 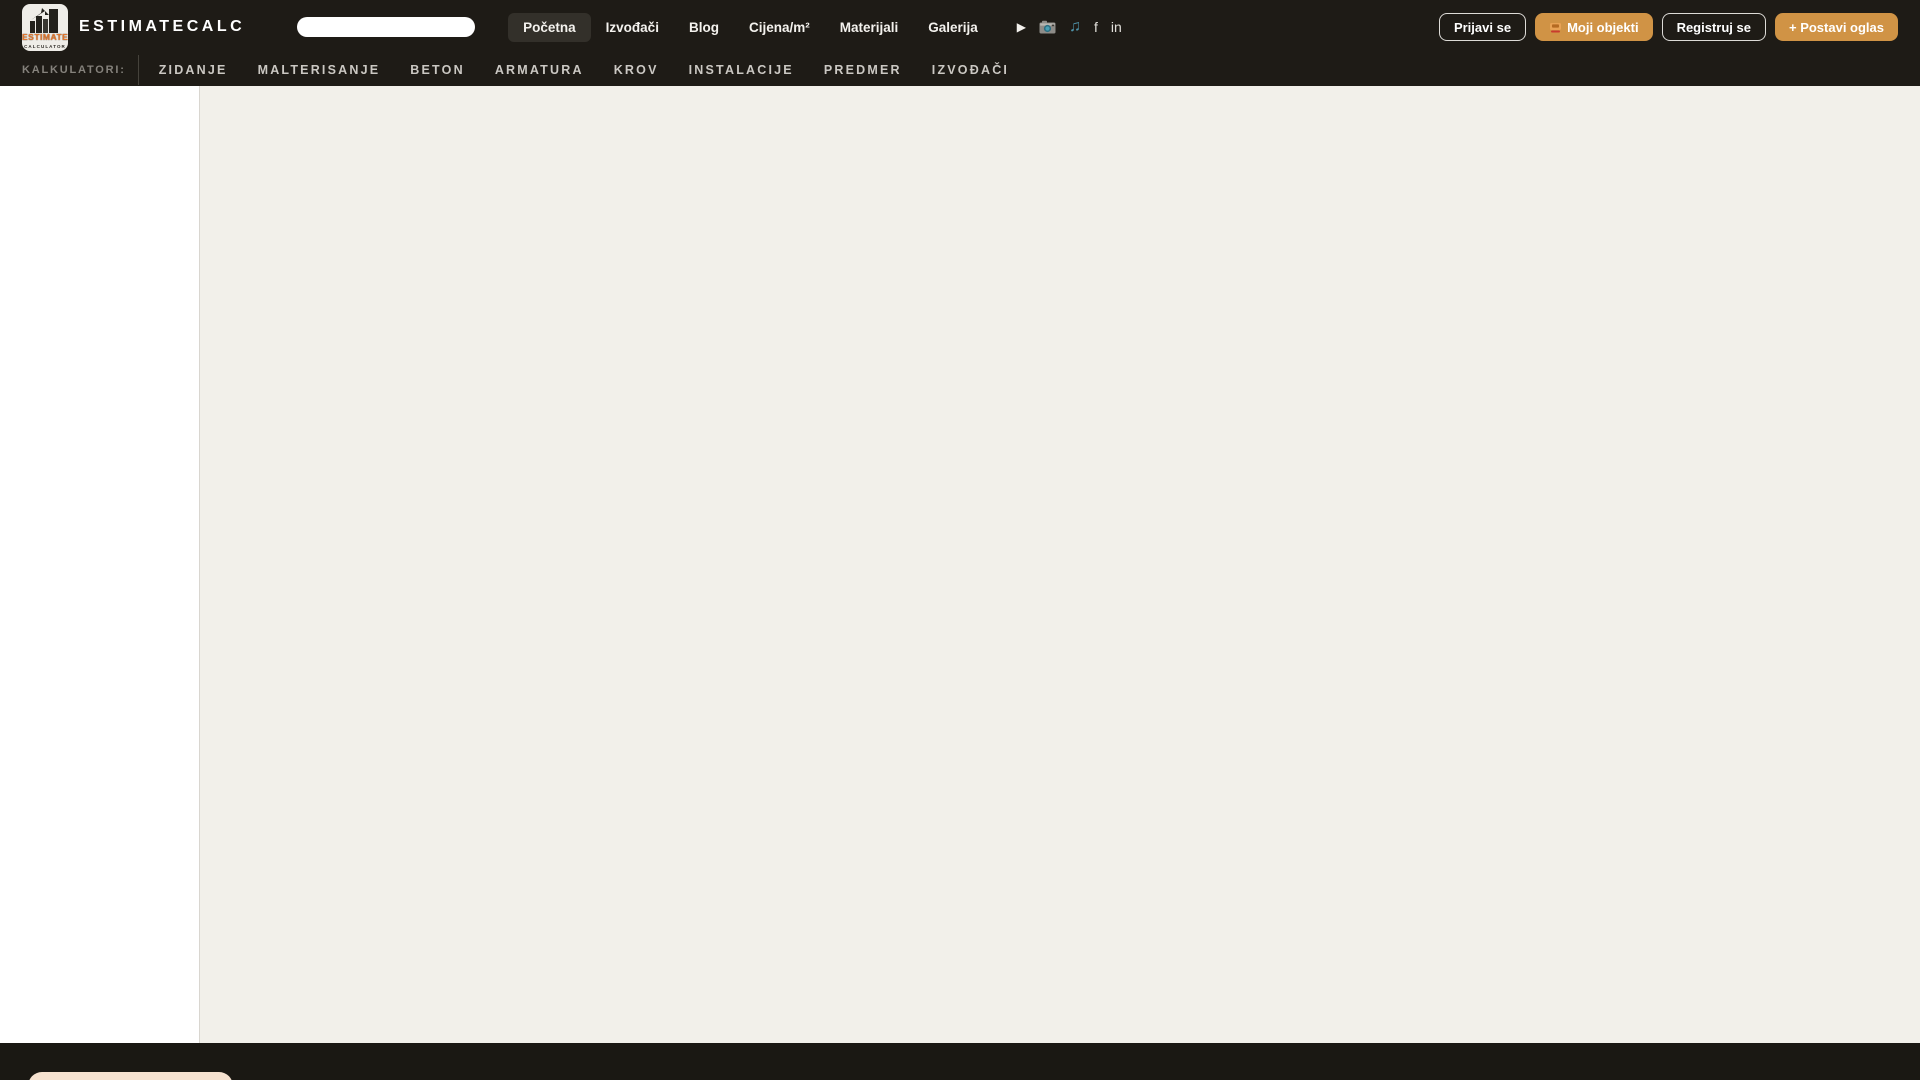 What do you see at coordinates (1603, 27) in the screenshot?
I see `my-objects-button-label: Moji objekti` at bounding box center [1603, 27].